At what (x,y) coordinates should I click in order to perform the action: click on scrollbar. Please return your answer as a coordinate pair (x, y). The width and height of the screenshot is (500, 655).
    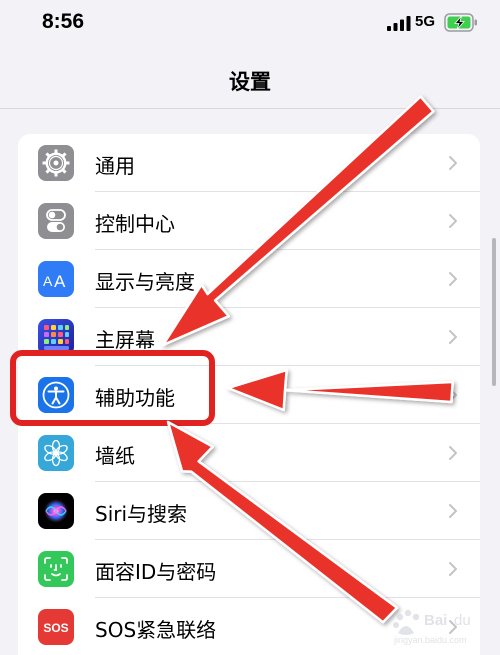
    Looking at the image, I should click on (494, 312).